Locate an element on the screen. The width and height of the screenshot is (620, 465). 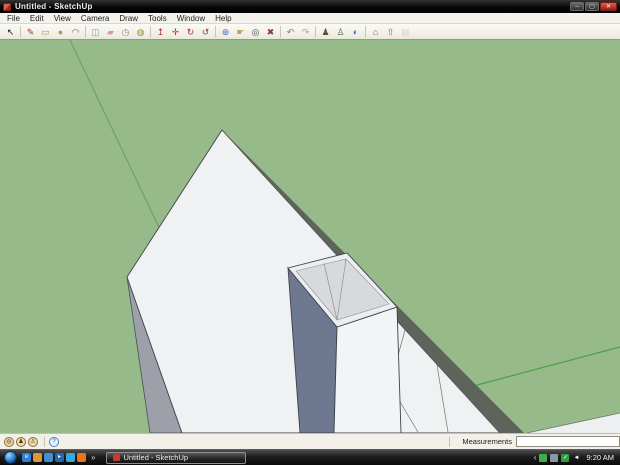
taskbar-clock: 9:20 AM is located at coordinates (600, 457).